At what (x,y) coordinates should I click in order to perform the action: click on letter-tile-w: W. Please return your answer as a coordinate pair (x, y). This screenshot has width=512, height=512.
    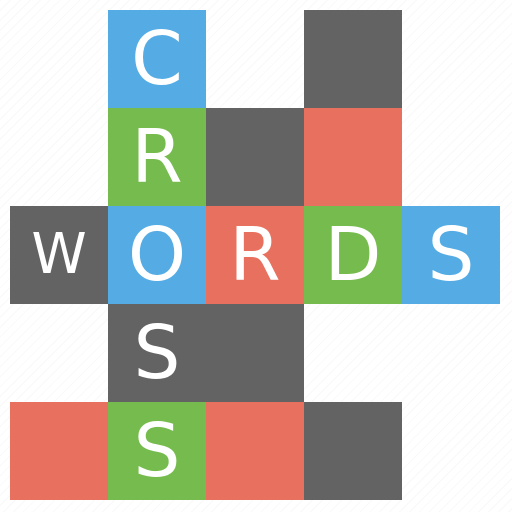
    Looking at the image, I should click on (59, 255).